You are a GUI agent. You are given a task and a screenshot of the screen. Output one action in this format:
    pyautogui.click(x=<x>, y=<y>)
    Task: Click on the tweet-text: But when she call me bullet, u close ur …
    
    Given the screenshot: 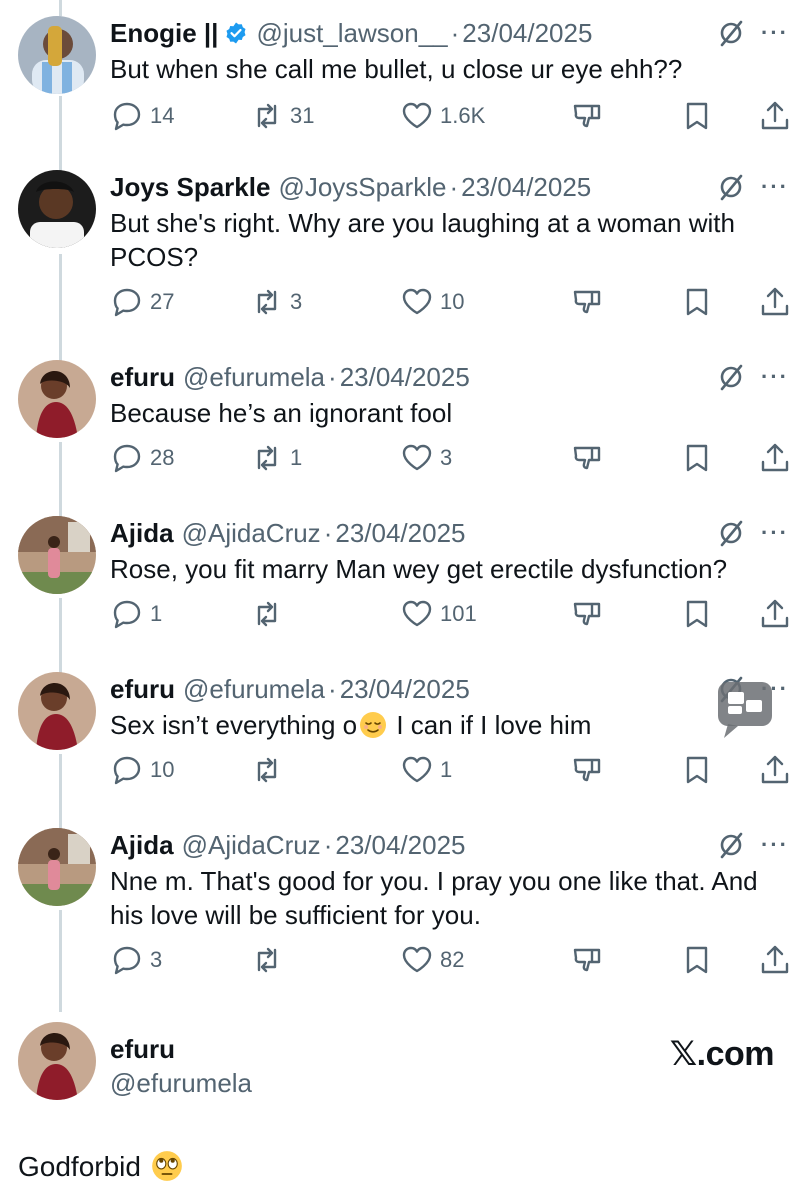 What is the action you would take?
    pyautogui.click(x=396, y=69)
    